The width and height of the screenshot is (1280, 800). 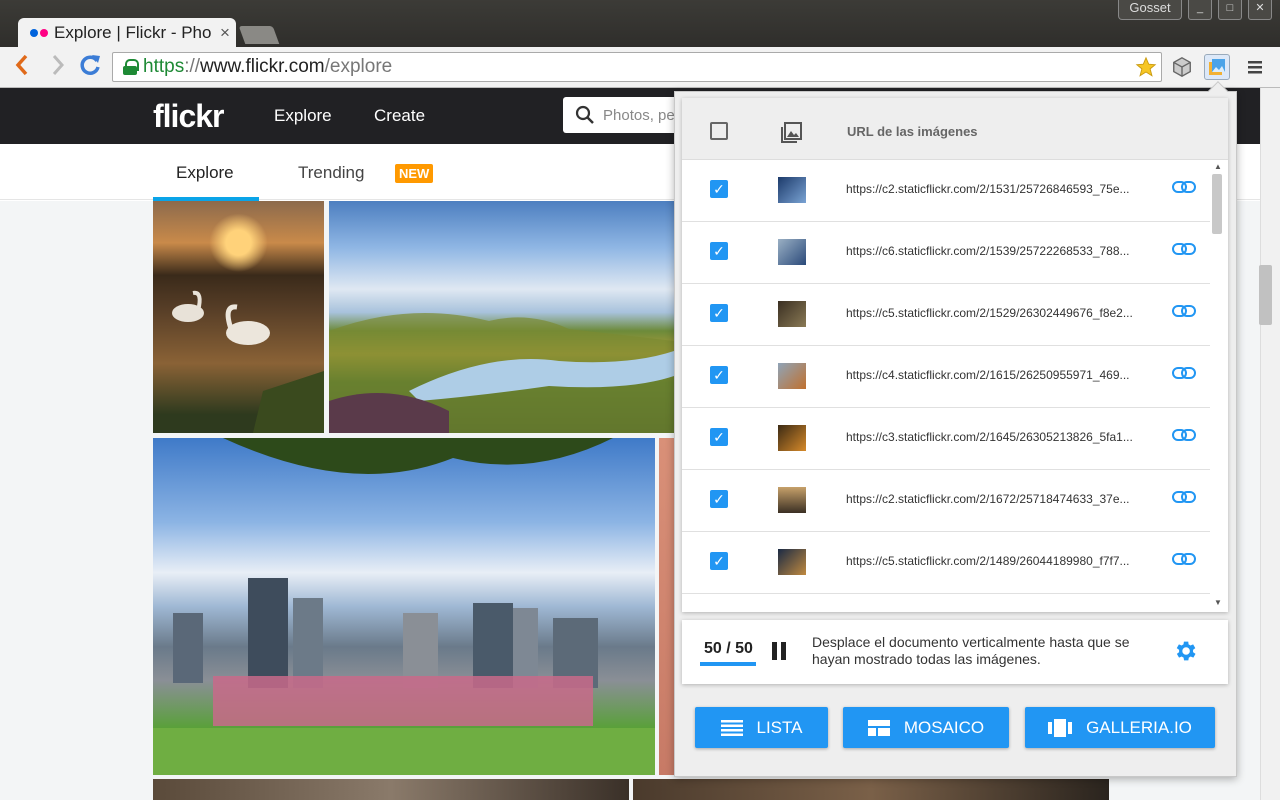 What do you see at coordinates (262, 66) in the screenshot?
I see `url-host: www.flickr.com` at bounding box center [262, 66].